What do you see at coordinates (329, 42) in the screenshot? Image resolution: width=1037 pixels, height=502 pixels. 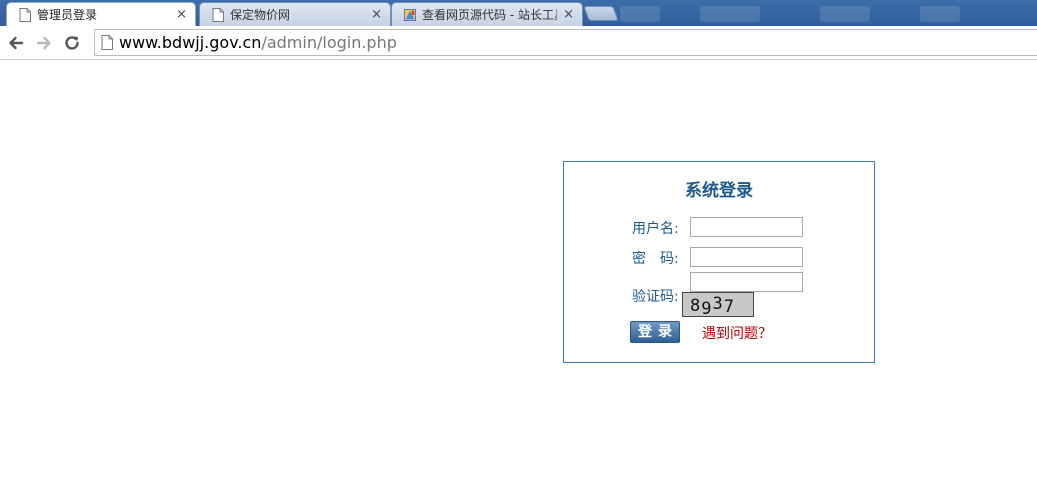 I see `url-path: /admin/login.php` at bounding box center [329, 42].